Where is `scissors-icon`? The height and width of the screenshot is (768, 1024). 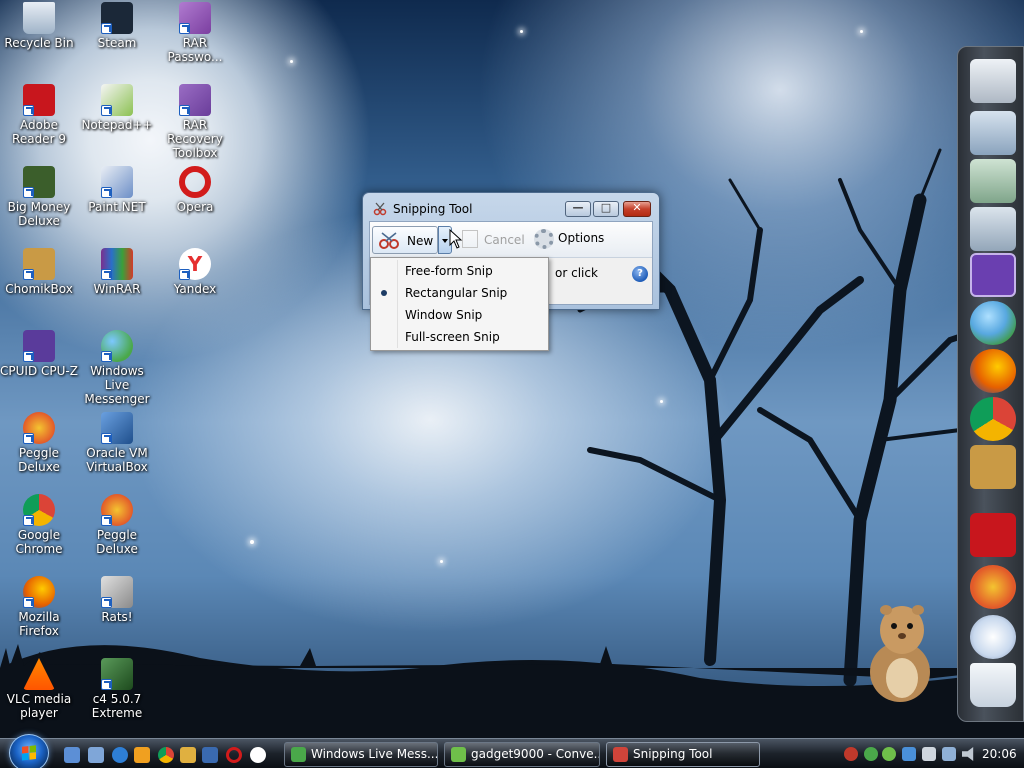
scissors-icon is located at coordinates (620, 754).